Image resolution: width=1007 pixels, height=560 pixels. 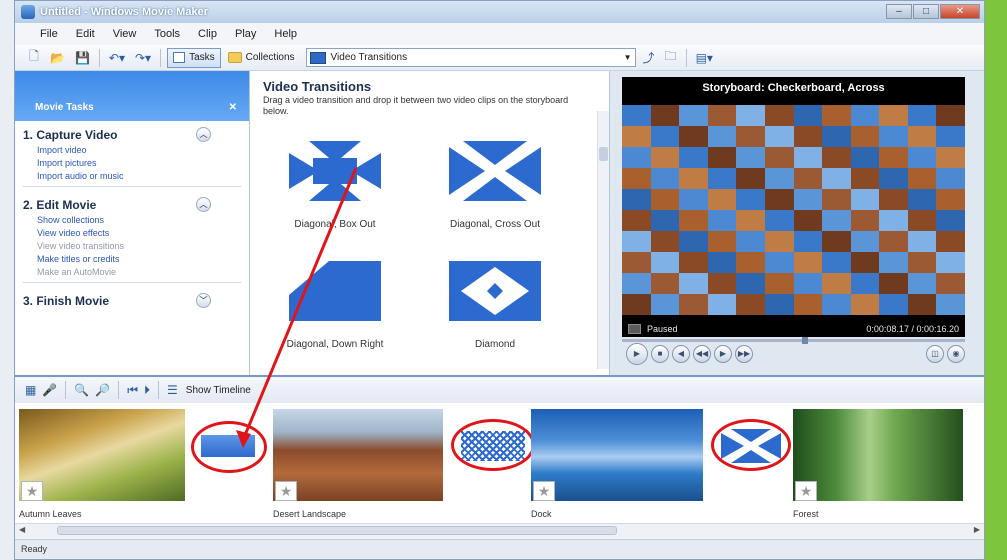 What do you see at coordinates (702, 354) in the screenshot?
I see `rewind-button: ◀◀` at bounding box center [702, 354].